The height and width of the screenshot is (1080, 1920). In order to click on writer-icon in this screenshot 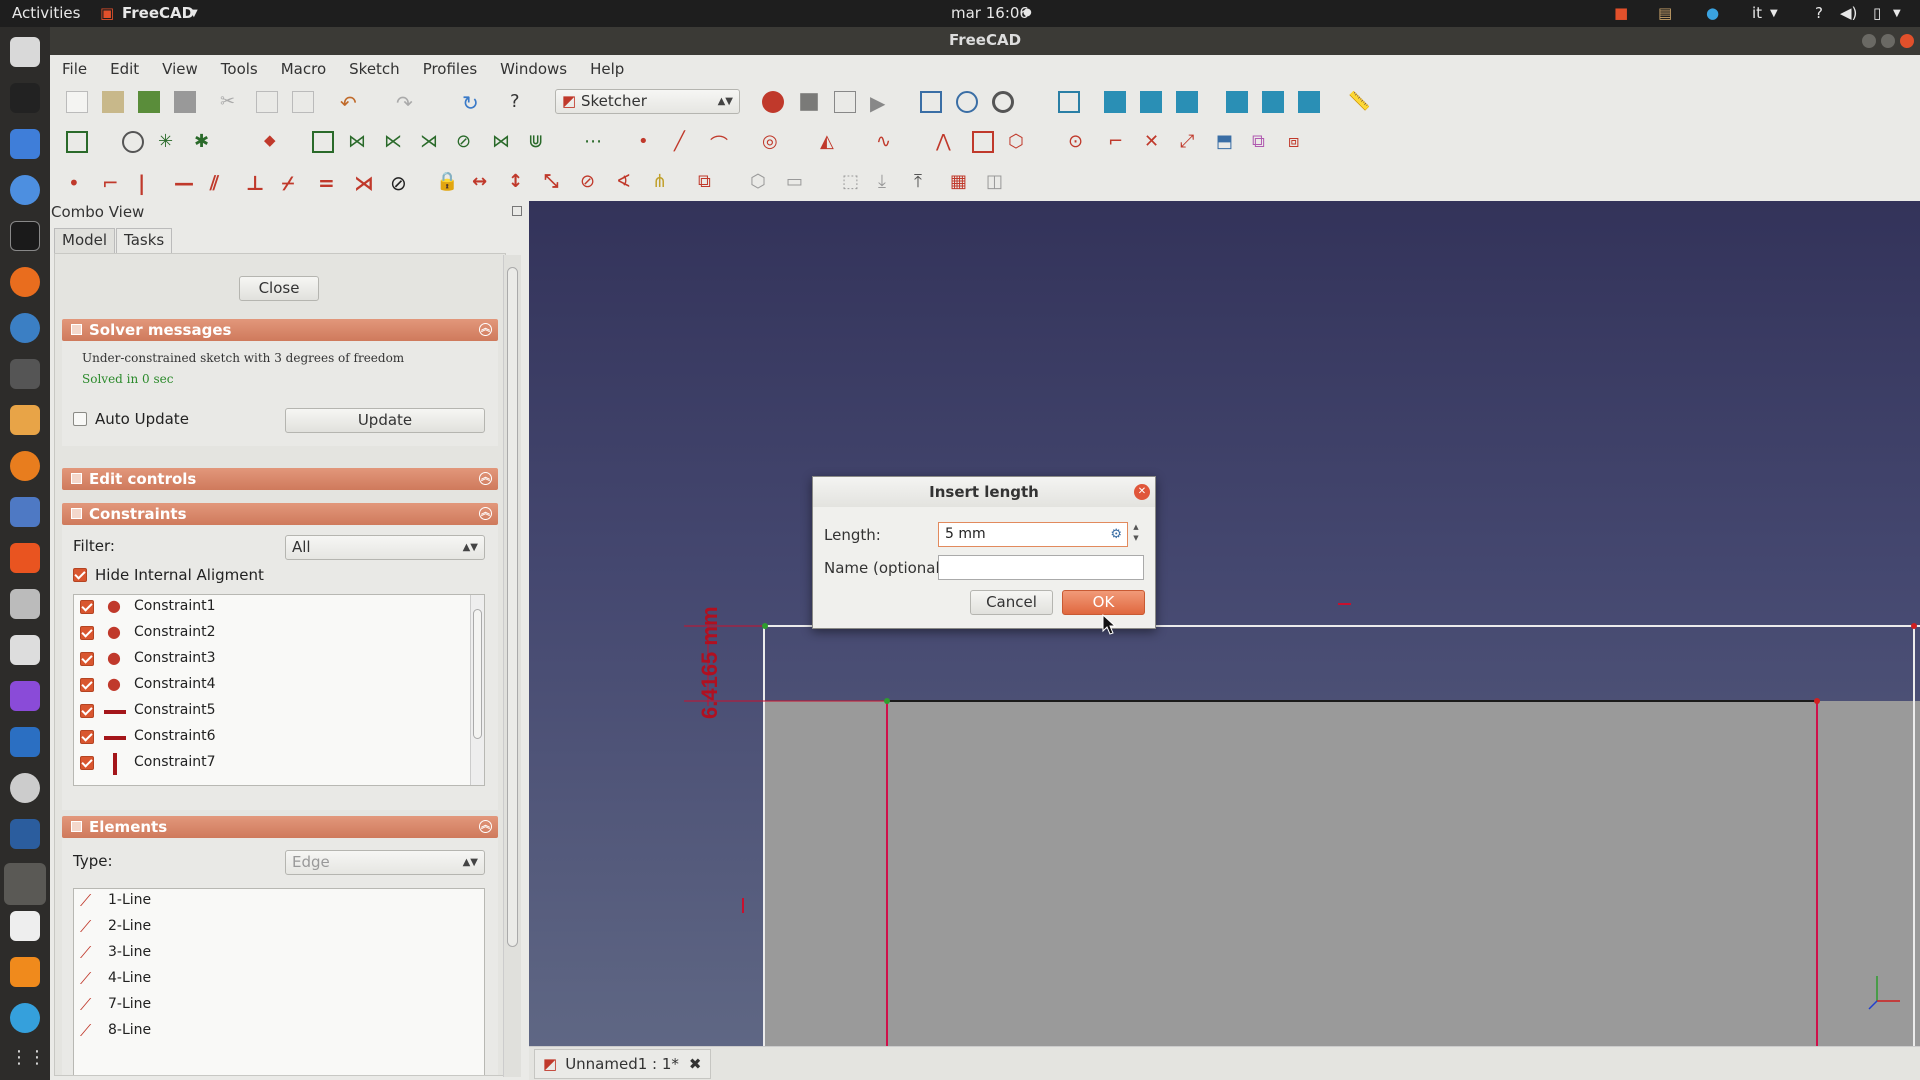, I will do `click(25, 144)`.